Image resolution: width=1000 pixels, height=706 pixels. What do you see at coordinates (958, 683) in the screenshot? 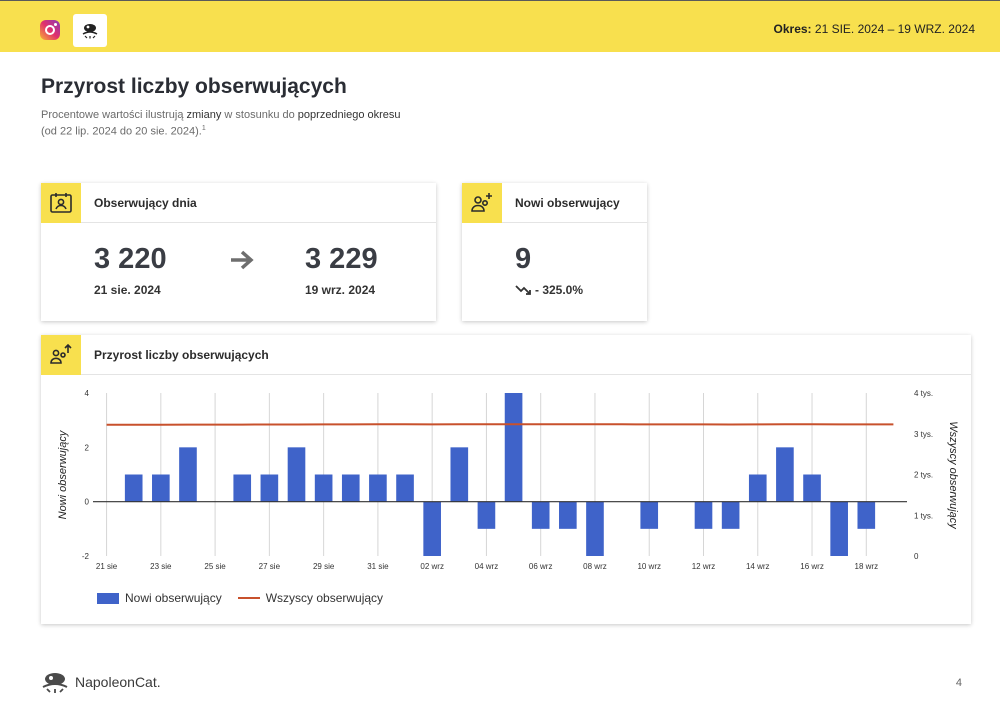
I see `page-number: 4` at bounding box center [958, 683].